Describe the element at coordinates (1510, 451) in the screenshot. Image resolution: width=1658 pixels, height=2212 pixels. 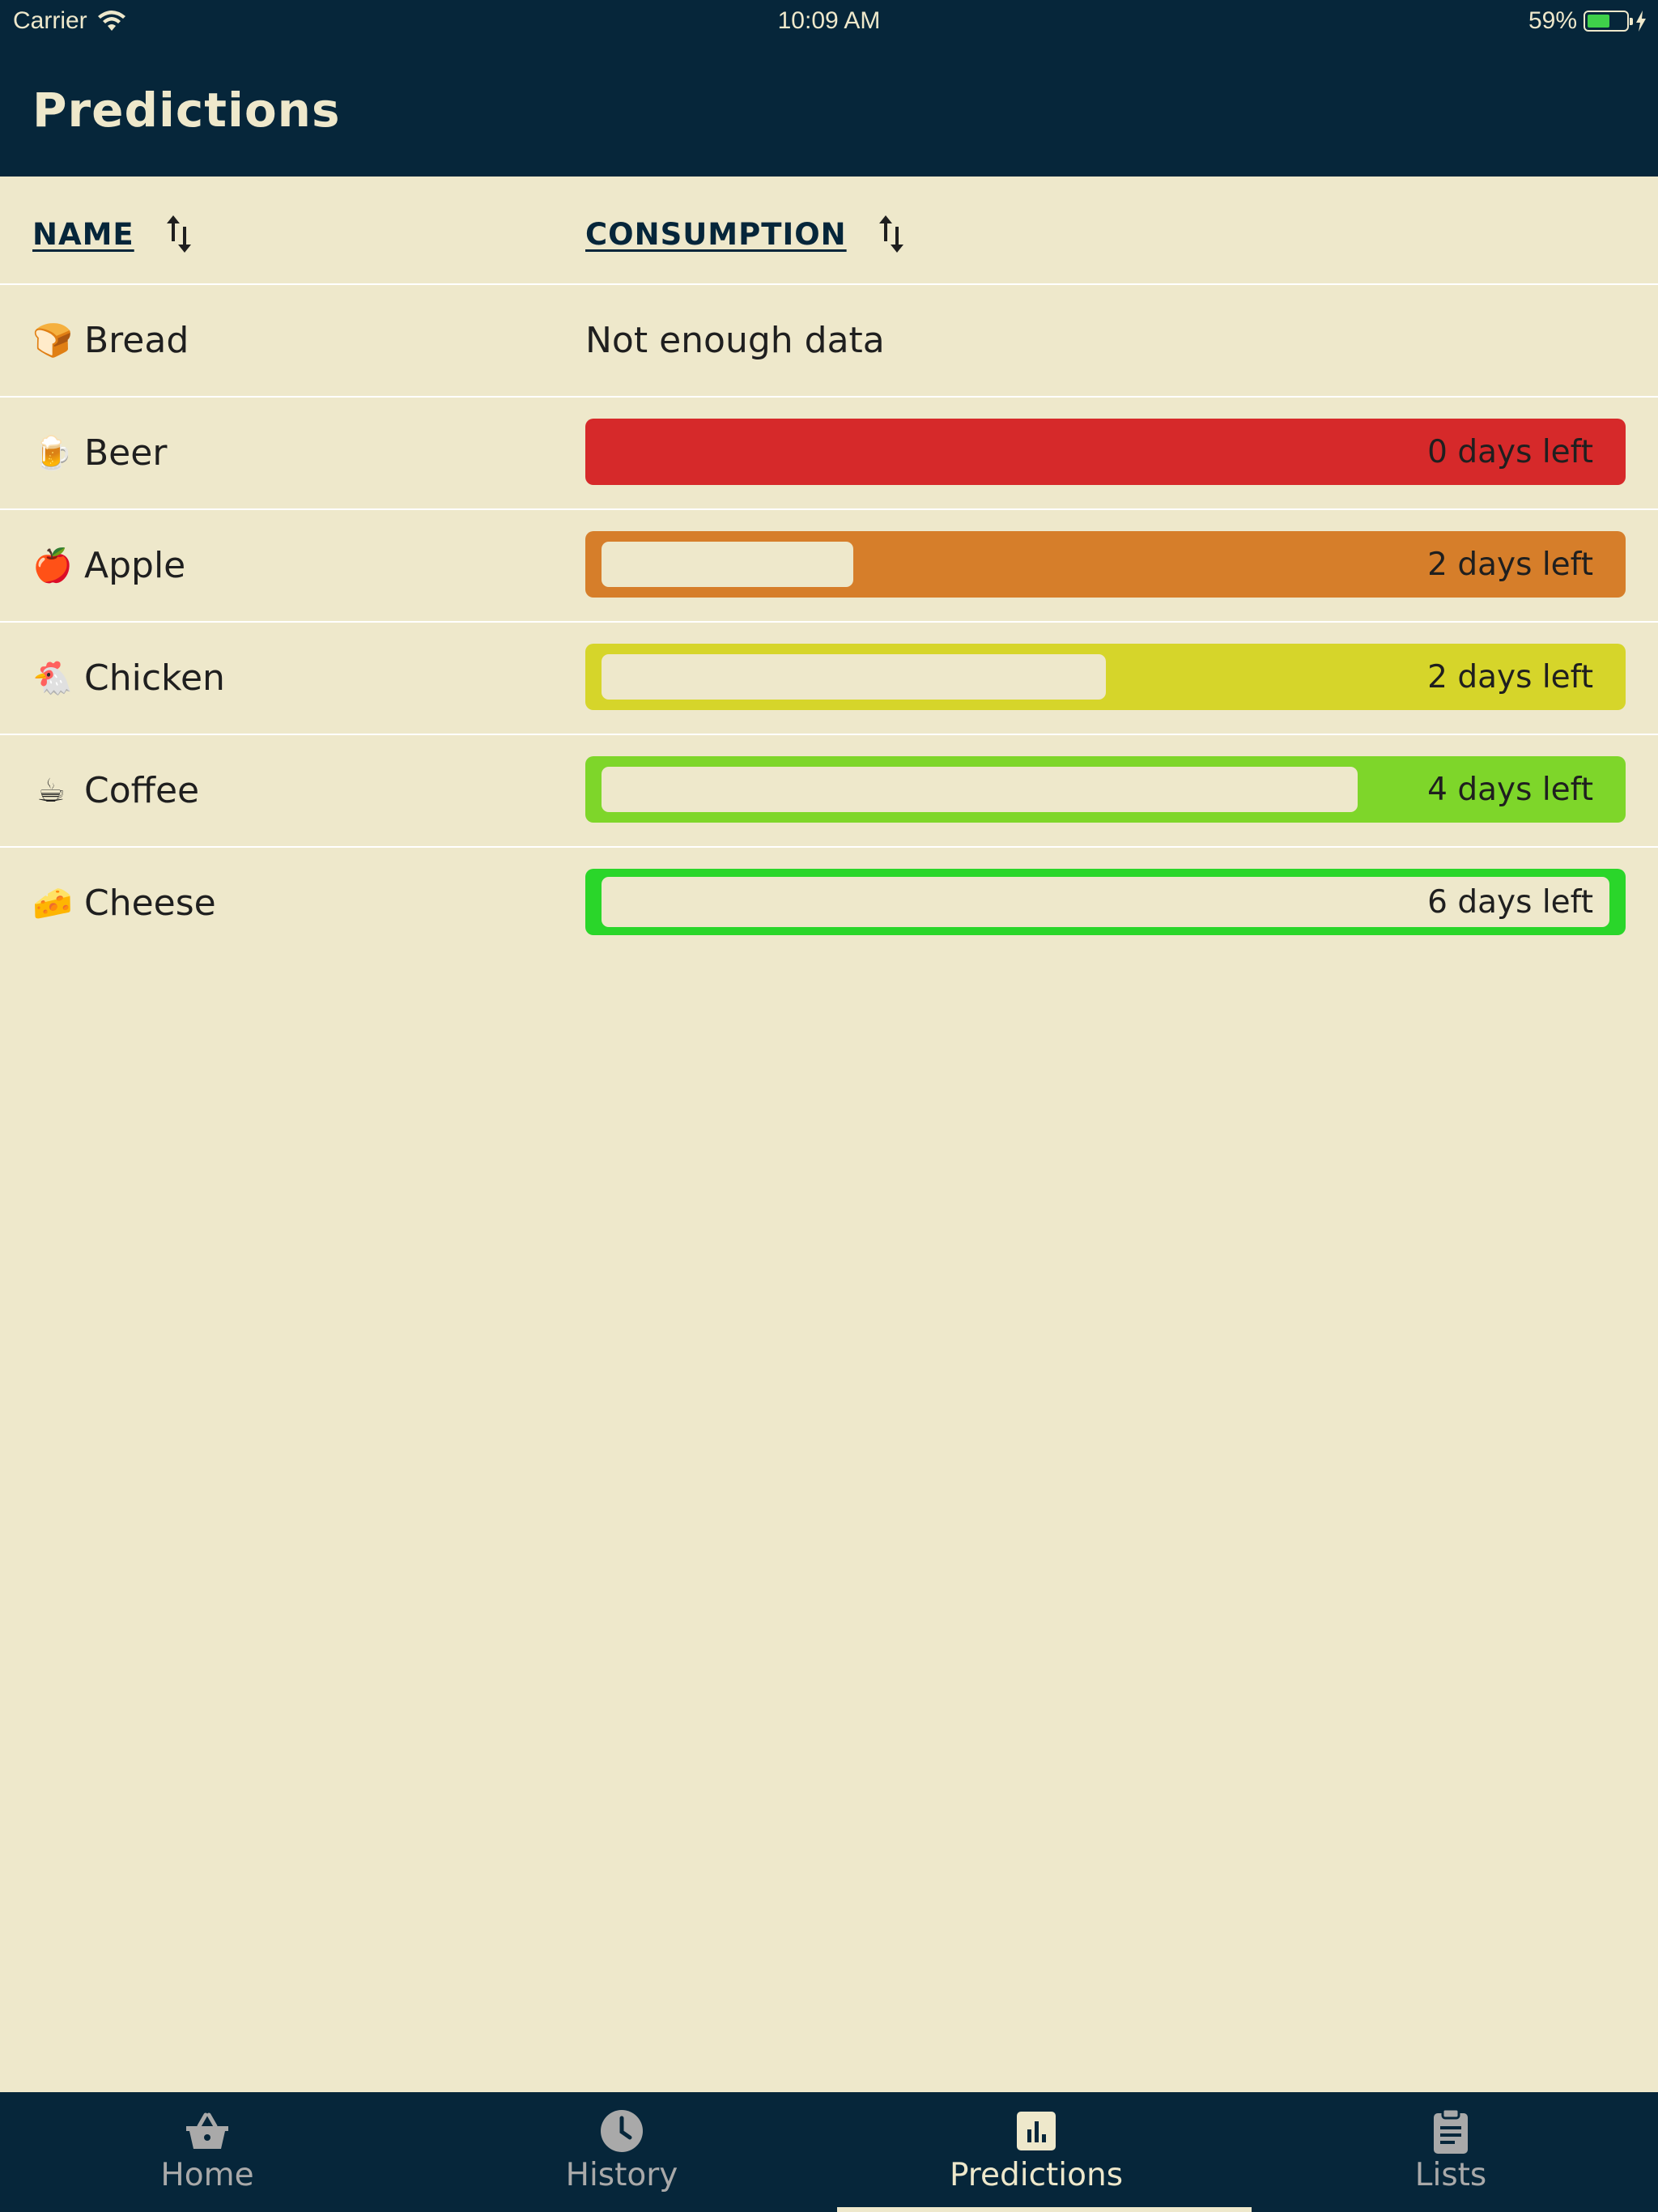
I see `days-left-label: 0 days left` at that location.